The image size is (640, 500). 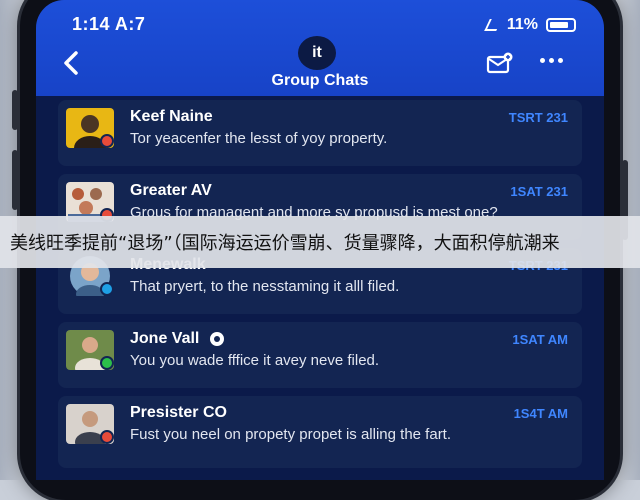 I want to click on message-time: 1SAT AM, so click(x=540, y=339).